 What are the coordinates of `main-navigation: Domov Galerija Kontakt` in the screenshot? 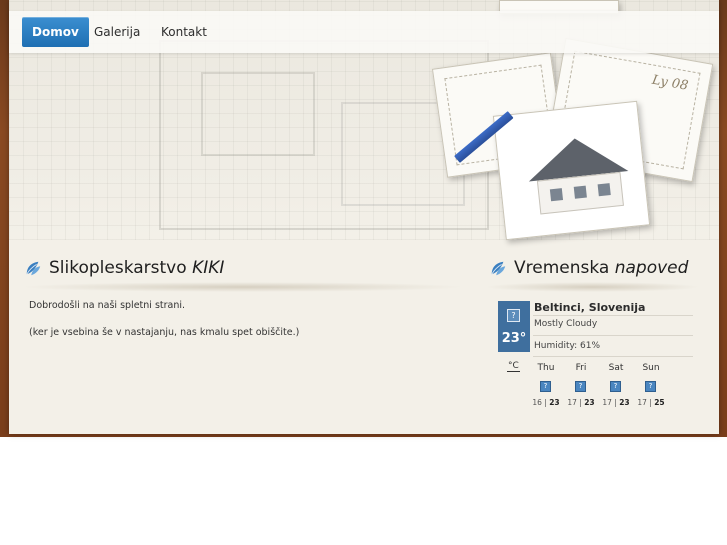 It's located at (364, 32).